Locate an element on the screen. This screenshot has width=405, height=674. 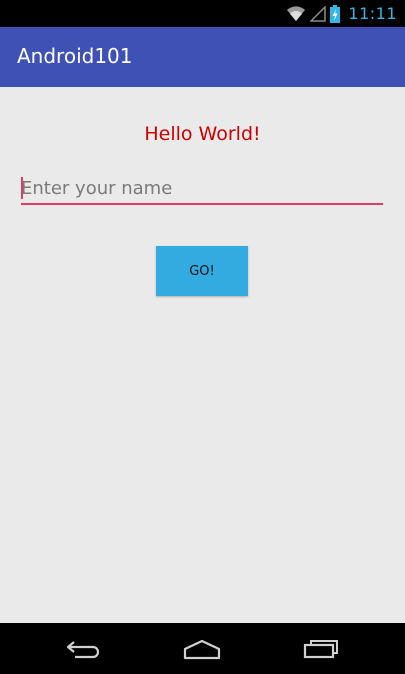
text-cursor is located at coordinates (22, 188).